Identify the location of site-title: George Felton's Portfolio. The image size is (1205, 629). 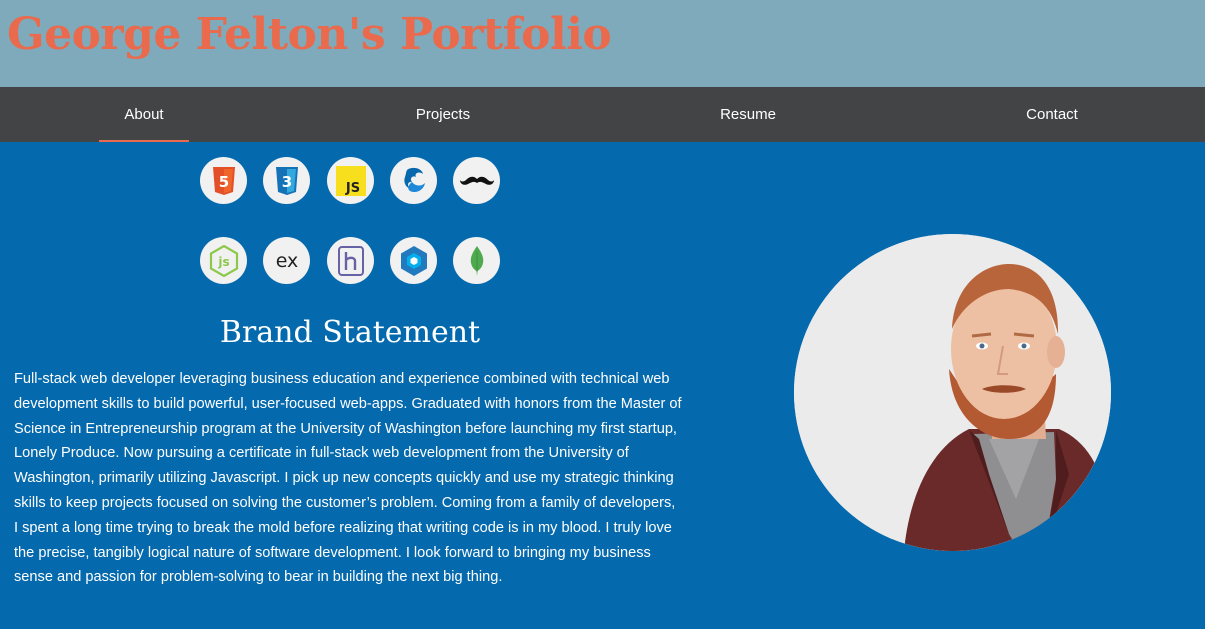
(309, 34).